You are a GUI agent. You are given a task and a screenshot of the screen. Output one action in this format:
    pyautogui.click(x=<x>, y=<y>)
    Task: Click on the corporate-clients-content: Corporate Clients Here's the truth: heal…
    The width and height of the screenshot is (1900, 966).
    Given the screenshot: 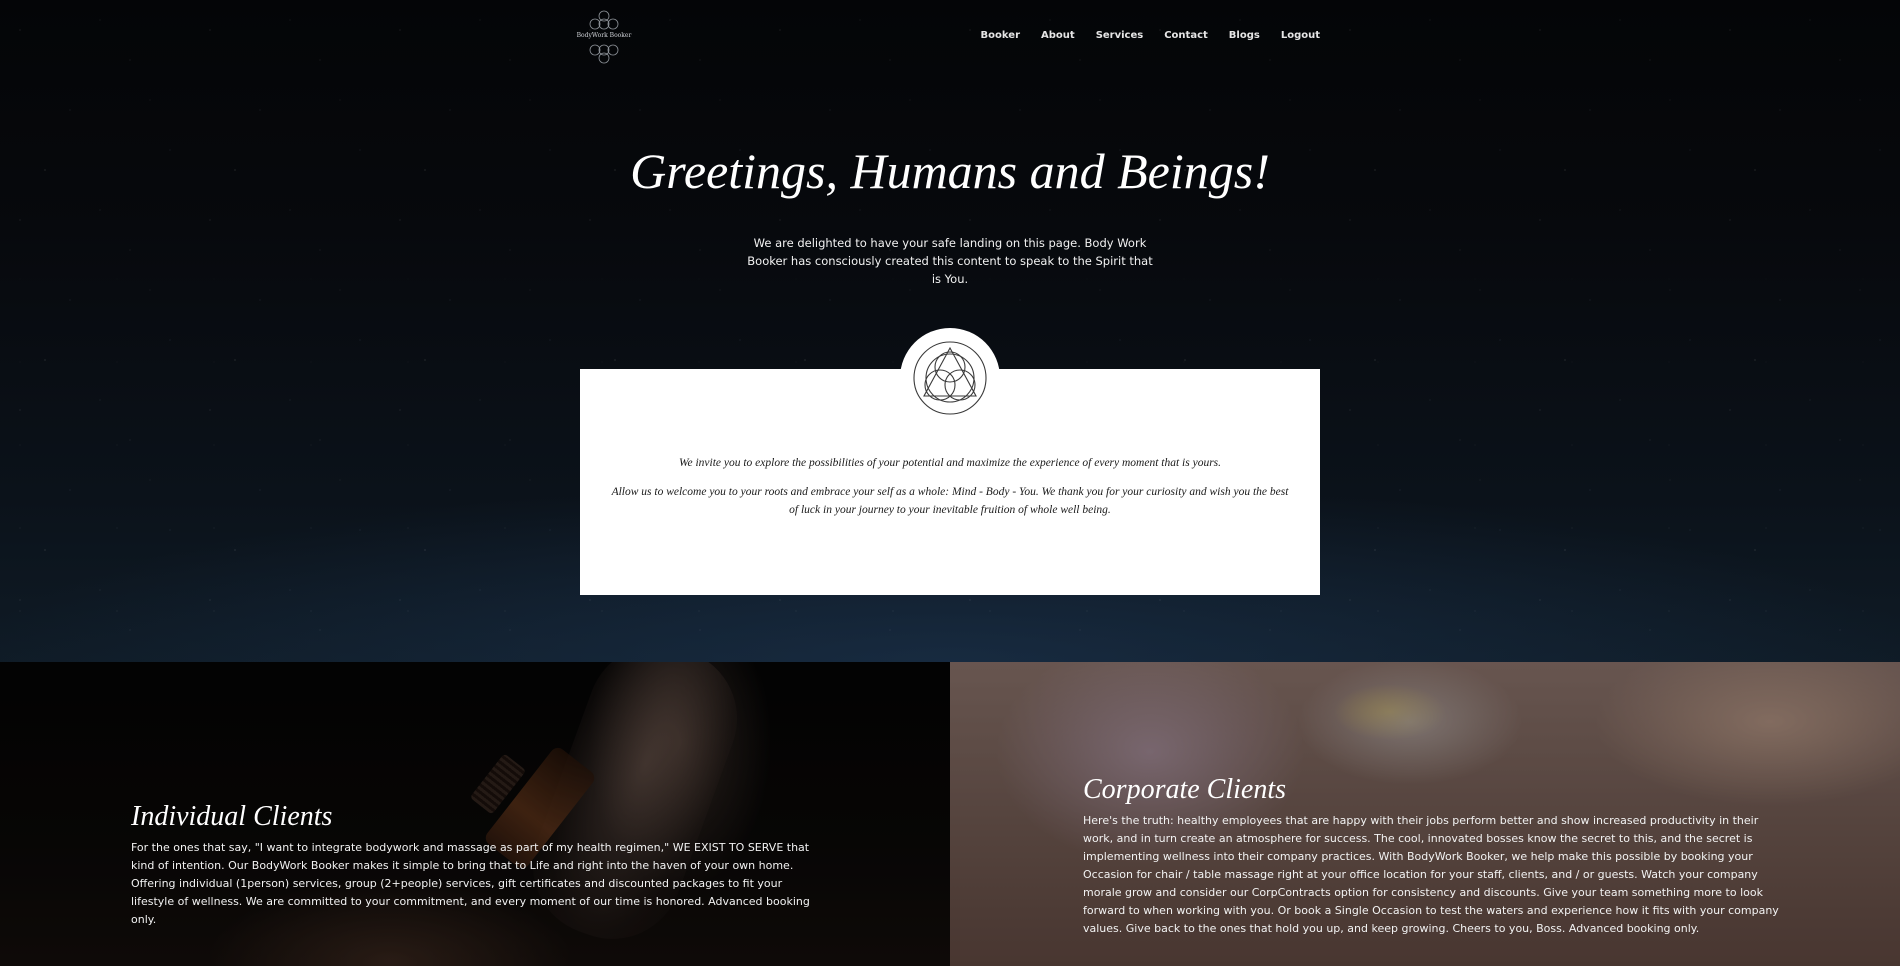 What is the action you would take?
    pyautogui.click(x=1433, y=856)
    